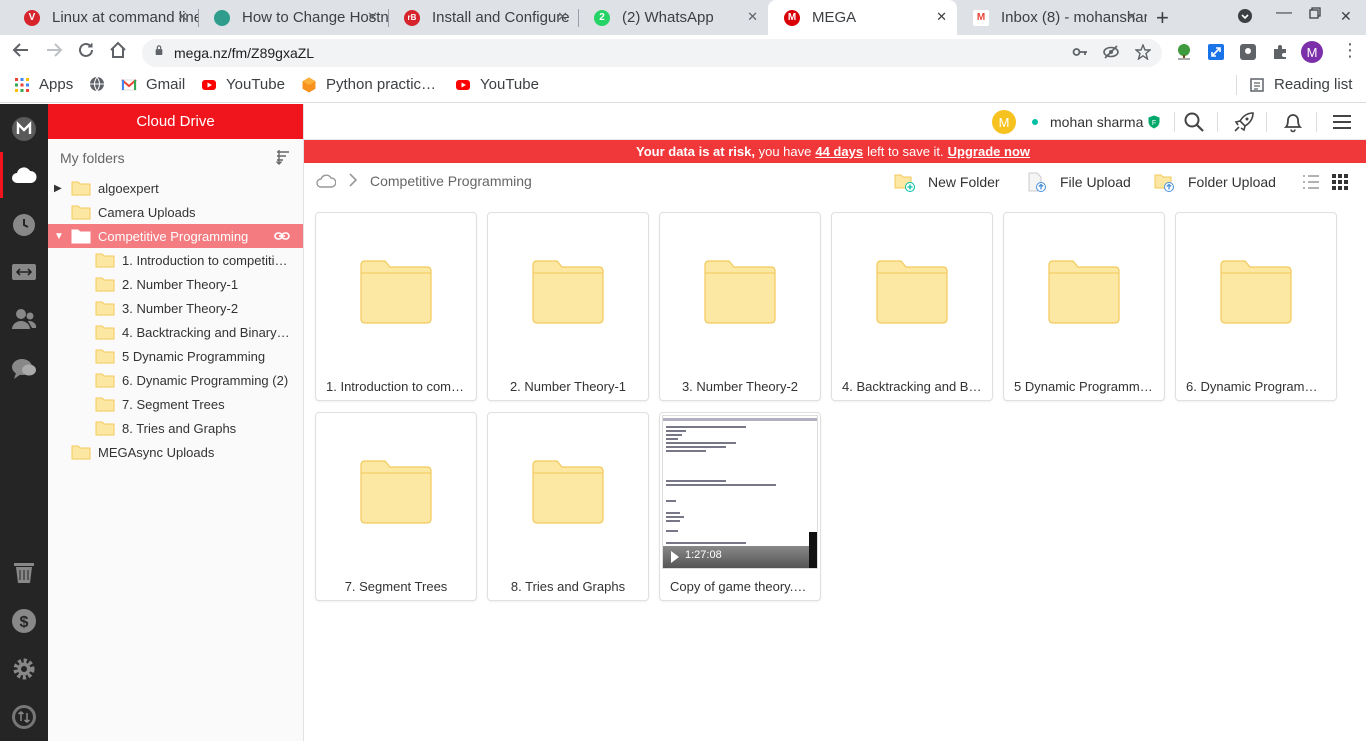  What do you see at coordinates (175, 452) in the screenshot?
I see `tree-item-megasync-uploads: MEGAsync Uploads` at bounding box center [175, 452].